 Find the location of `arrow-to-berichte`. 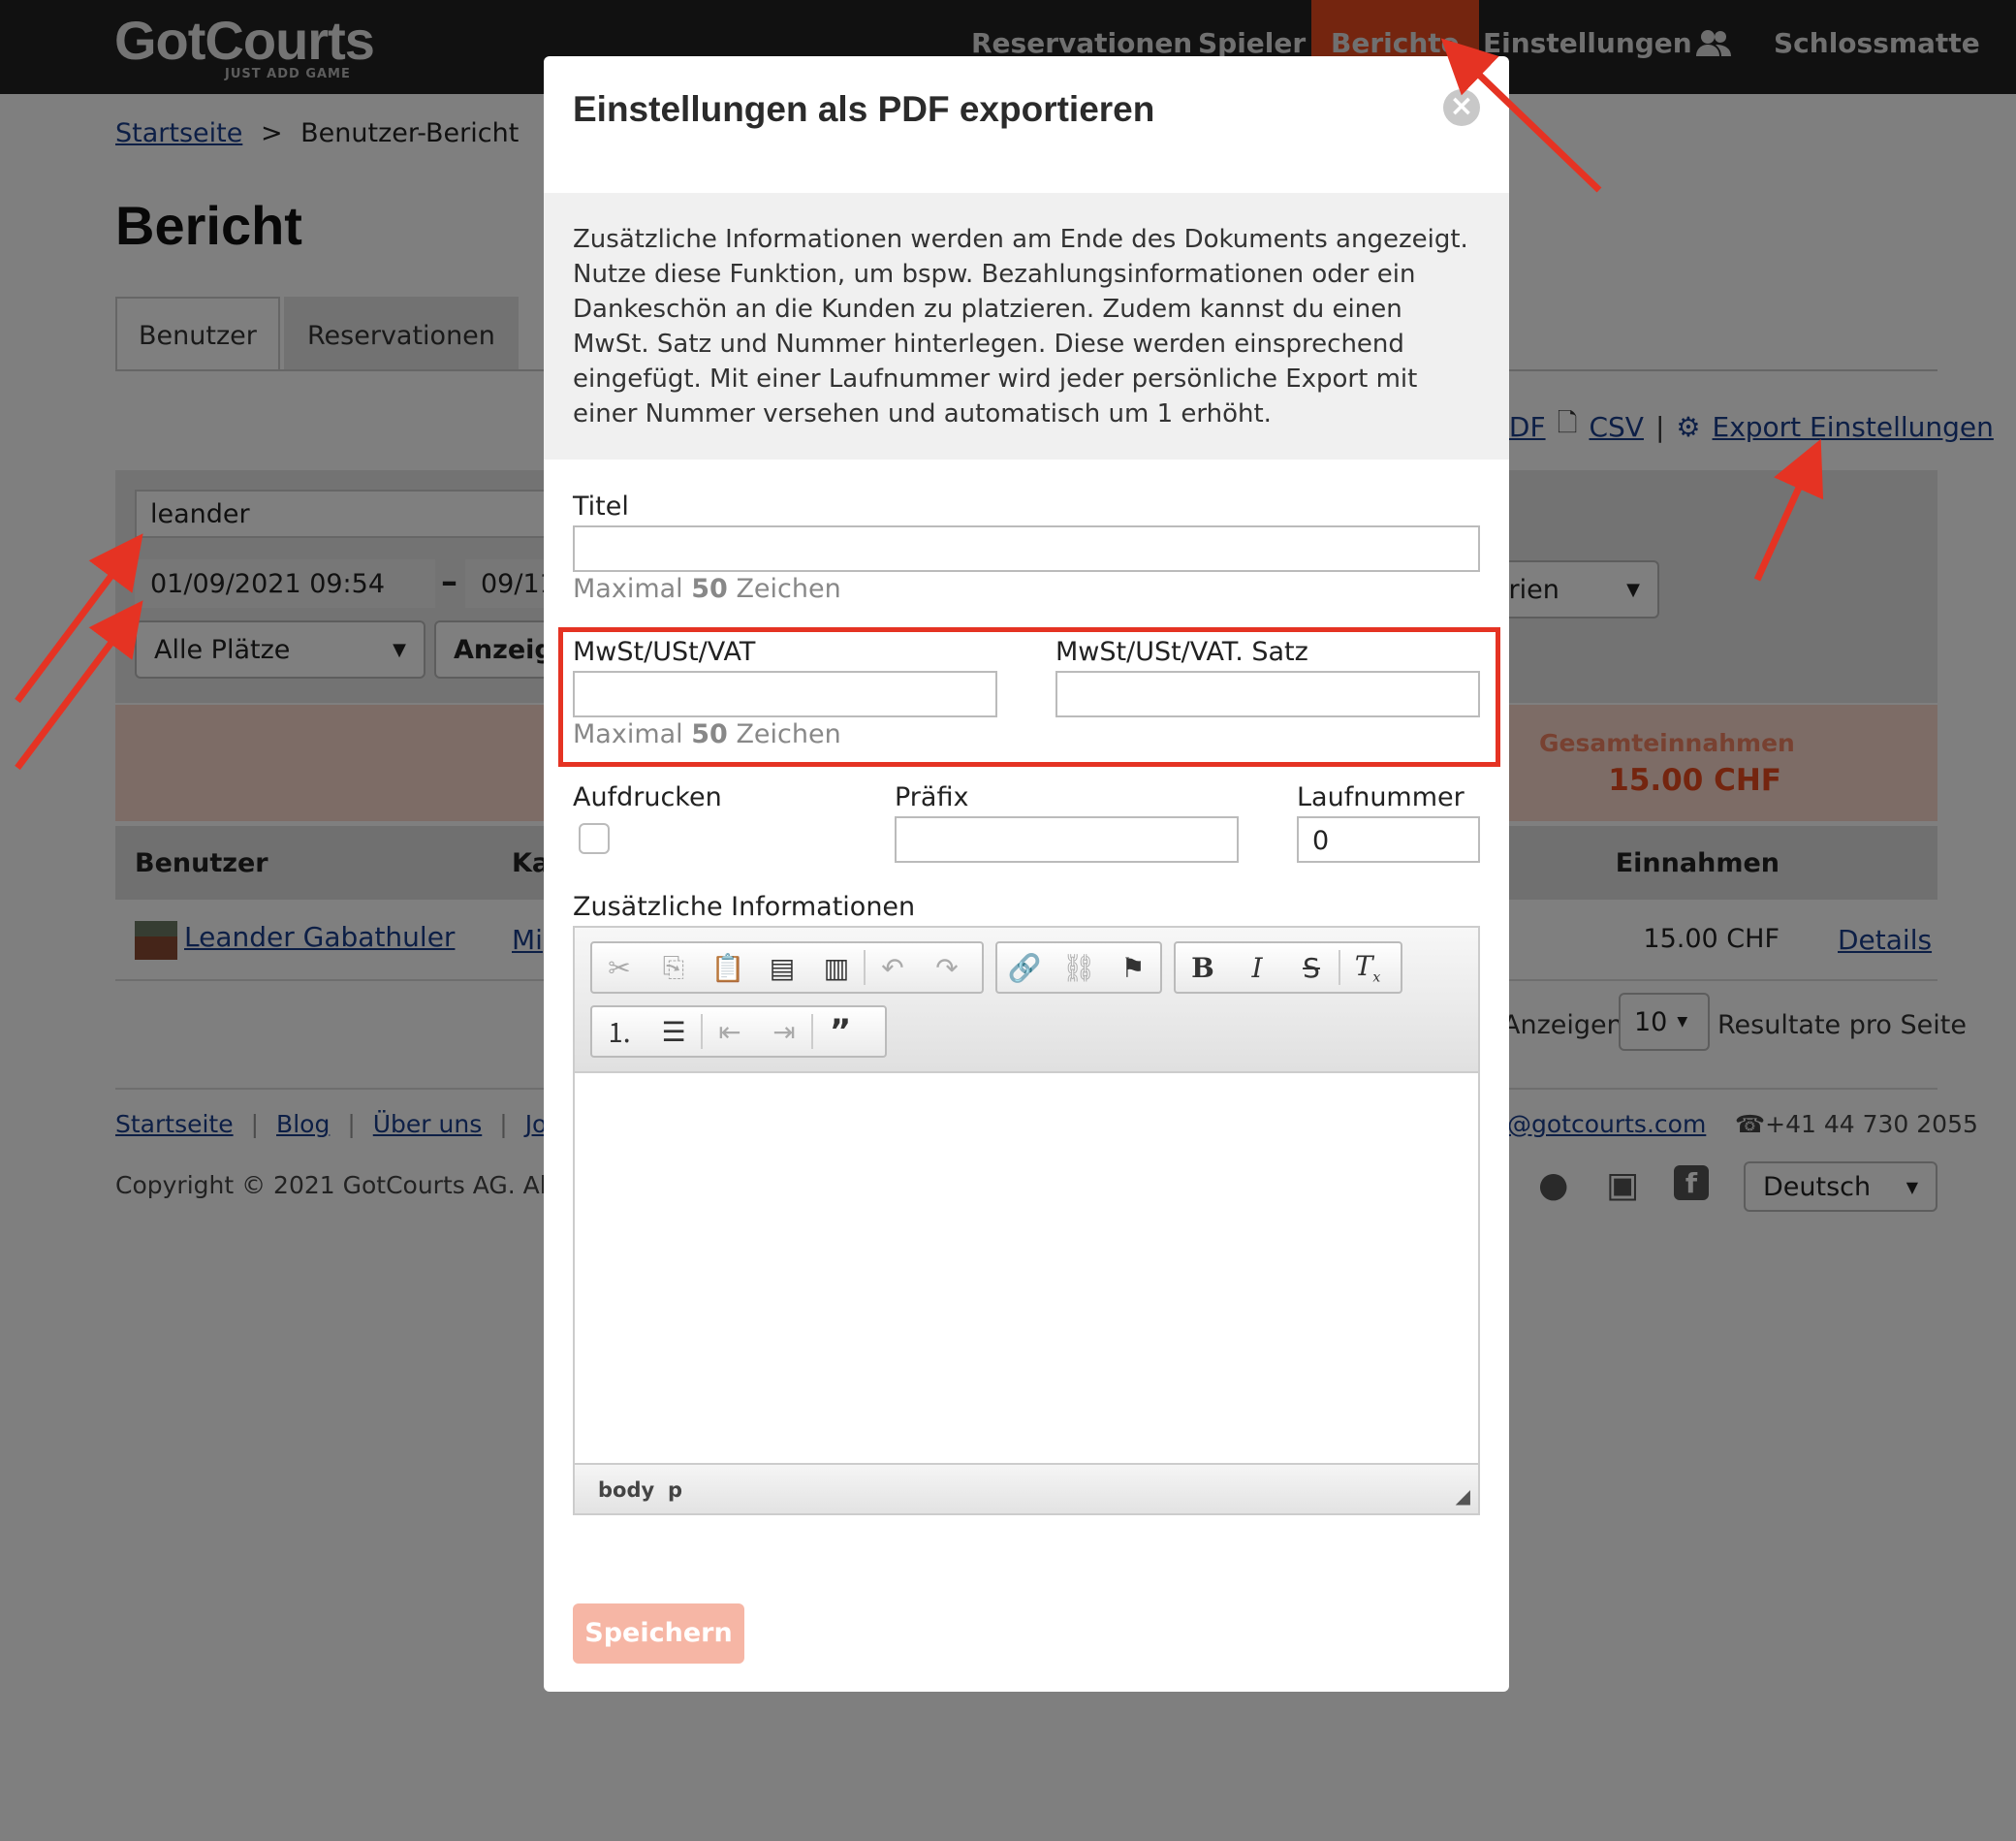

arrow-to-berichte is located at coordinates (1521, 115).